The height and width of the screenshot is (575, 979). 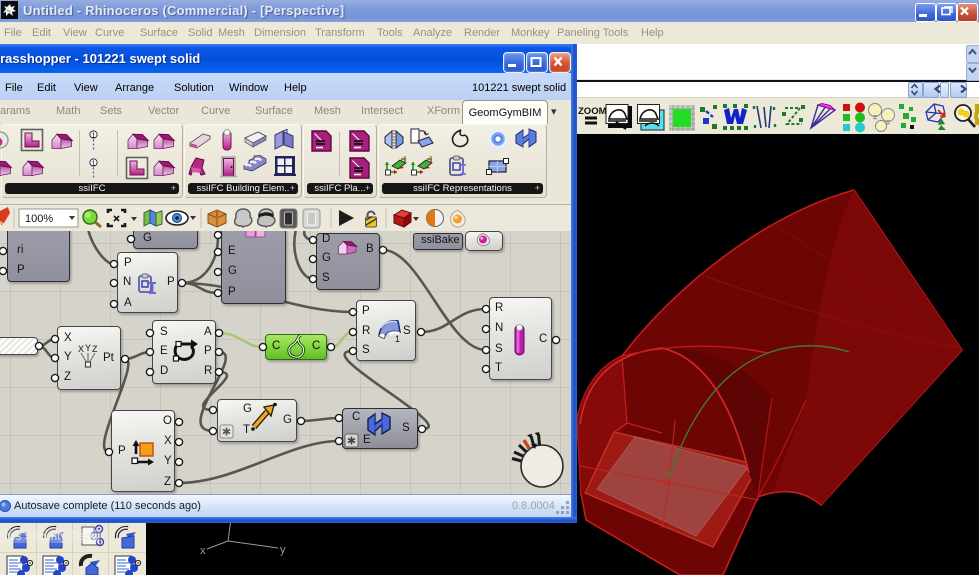 What do you see at coordinates (39, 219) in the screenshot?
I see `svg-text: 100%` at bounding box center [39, 219].